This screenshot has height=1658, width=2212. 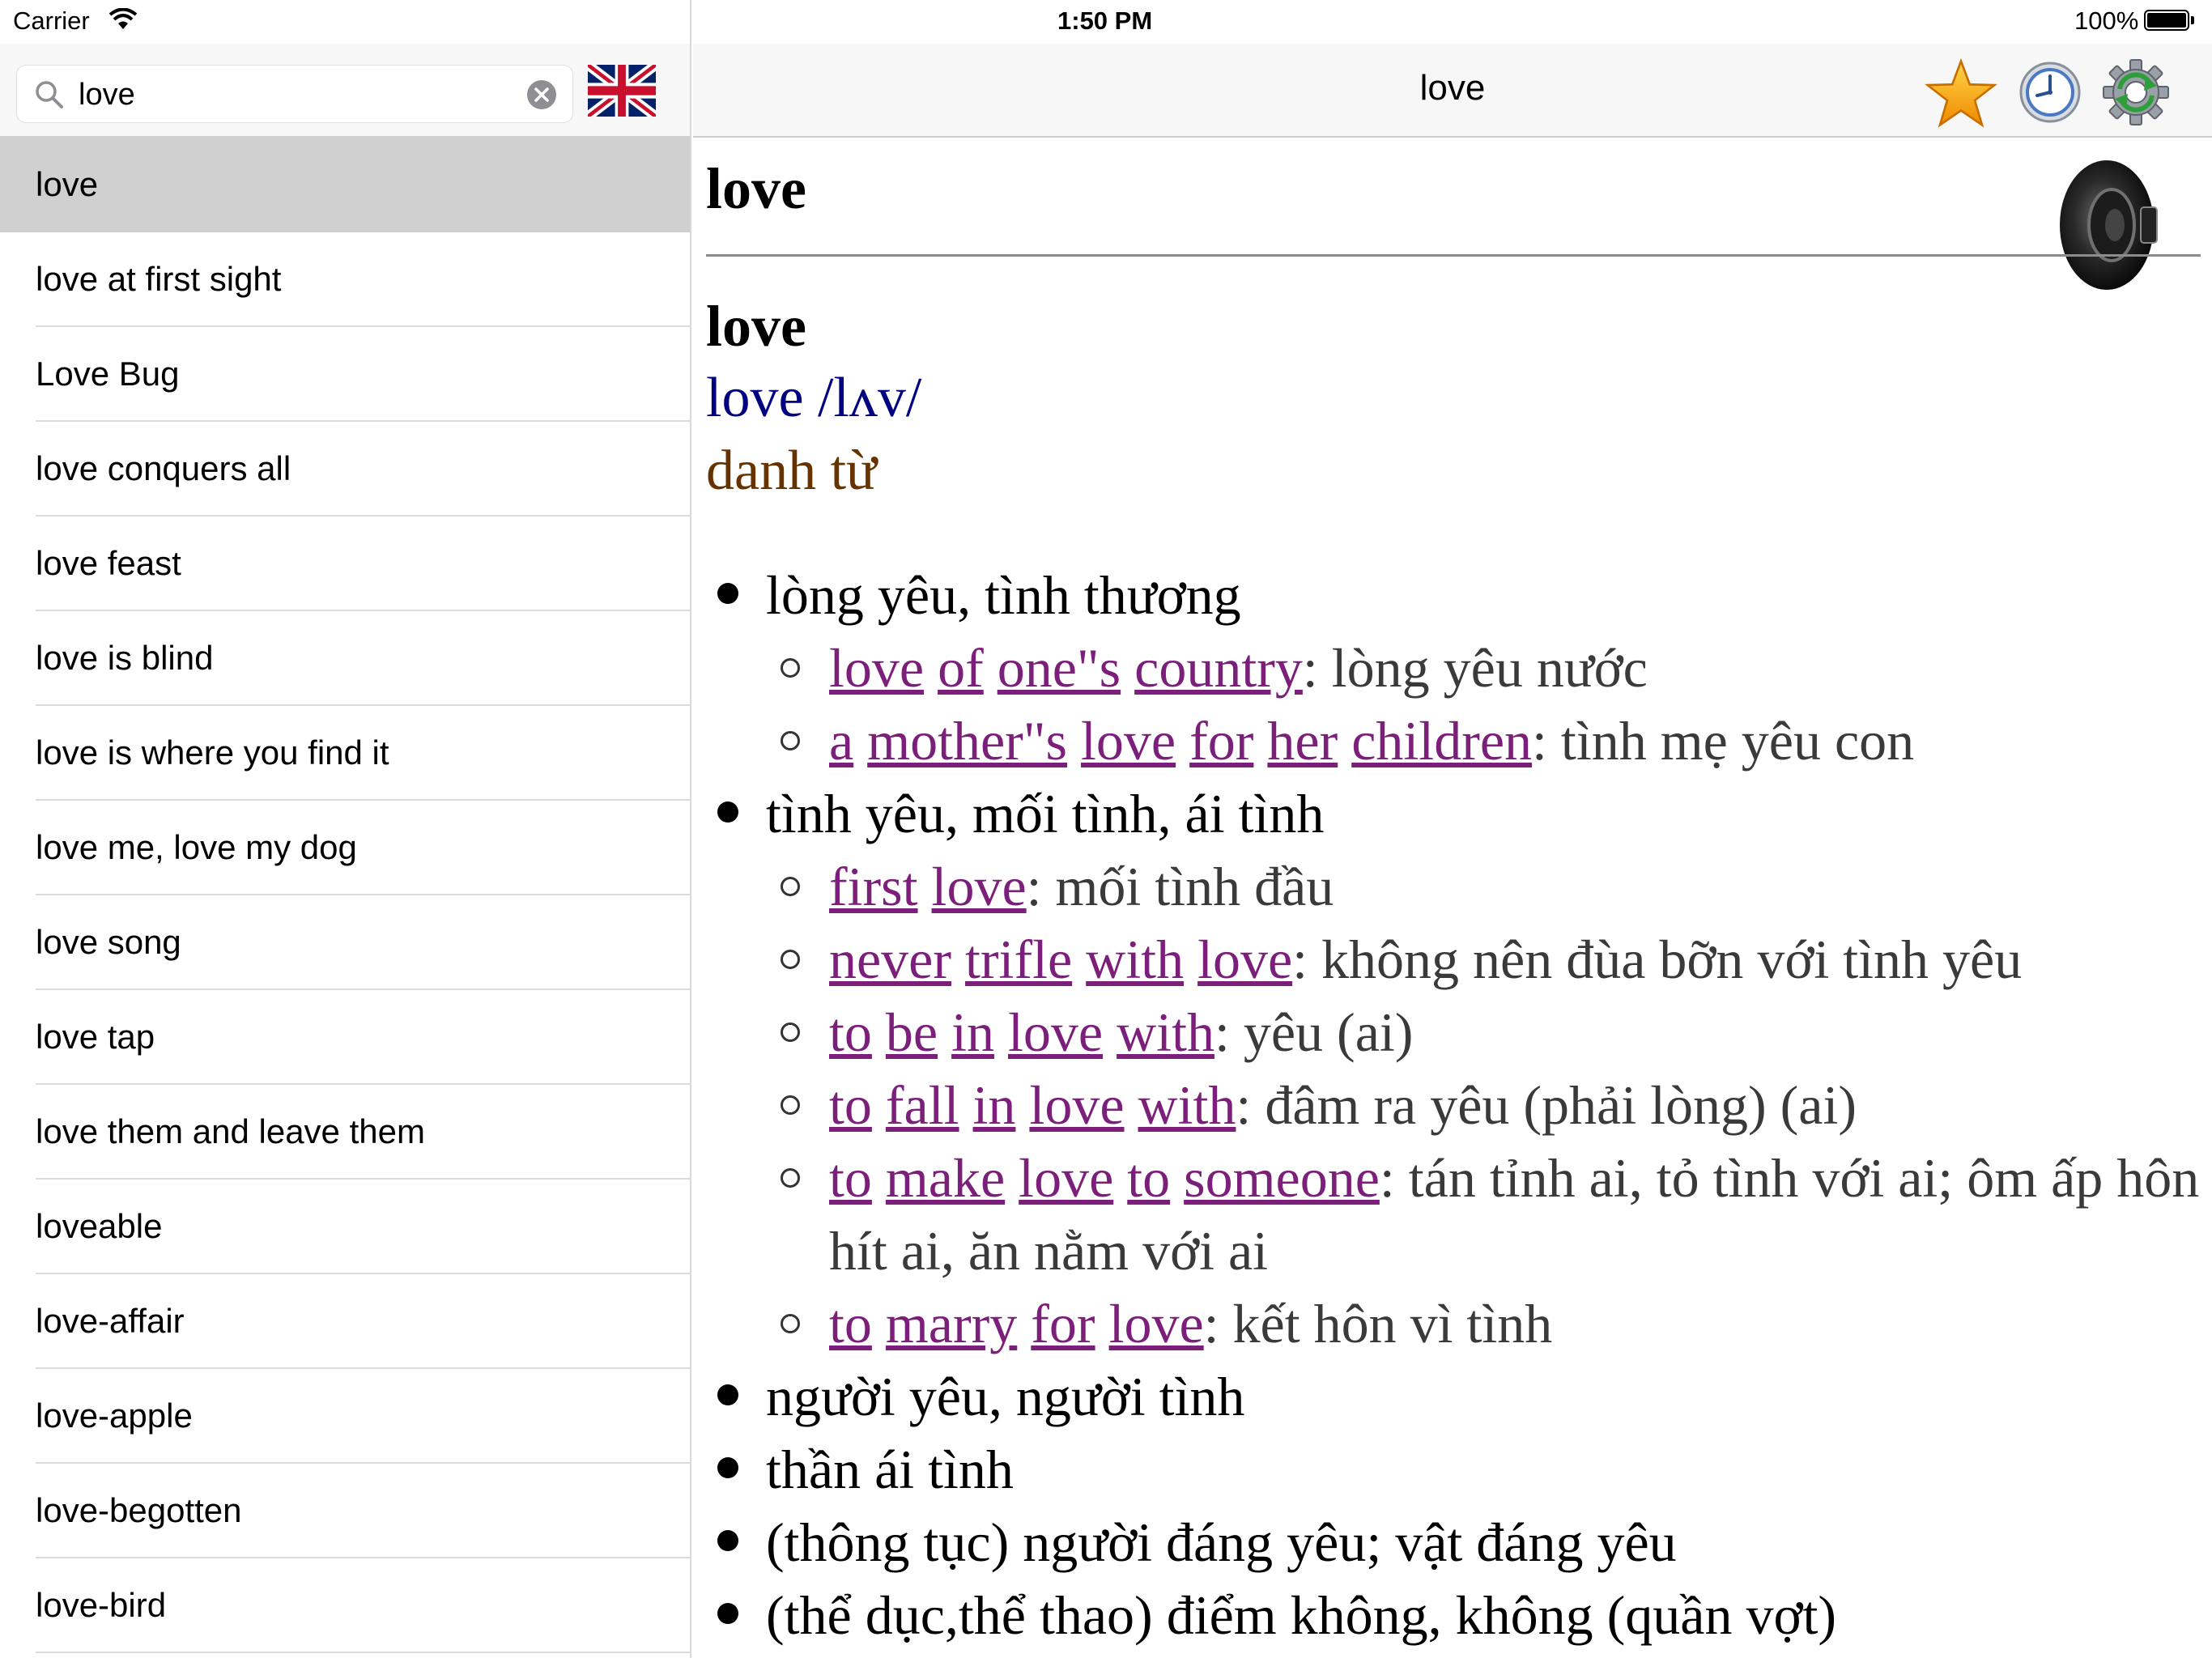 What do you see at coordinates (2169, 20) in the screenshot?
I see `battery-icon` at bounding box center [2169, 20].